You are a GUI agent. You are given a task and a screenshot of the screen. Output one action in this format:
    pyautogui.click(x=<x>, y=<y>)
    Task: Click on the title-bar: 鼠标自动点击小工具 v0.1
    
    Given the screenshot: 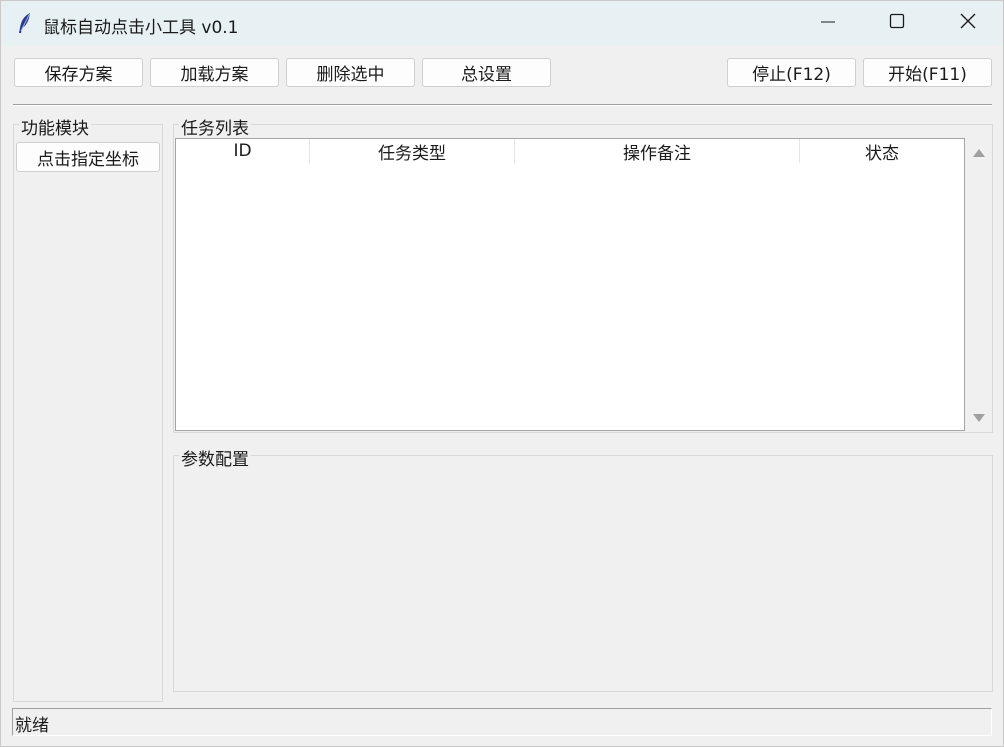 What is the action you would take?
    pyautogui.click(x=502, y=23)
    